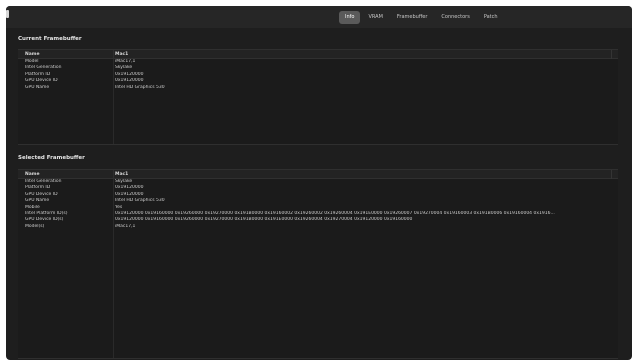  What do you see at coordinates (455, 17) in the screenshot?
I see `tab-connectors: Connectors` at bounding box center [455, 17].